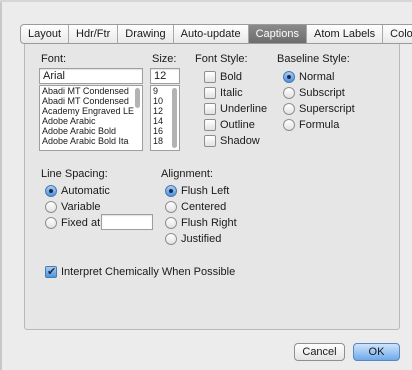  I want to click on window-top-edge, so click(206, 1).